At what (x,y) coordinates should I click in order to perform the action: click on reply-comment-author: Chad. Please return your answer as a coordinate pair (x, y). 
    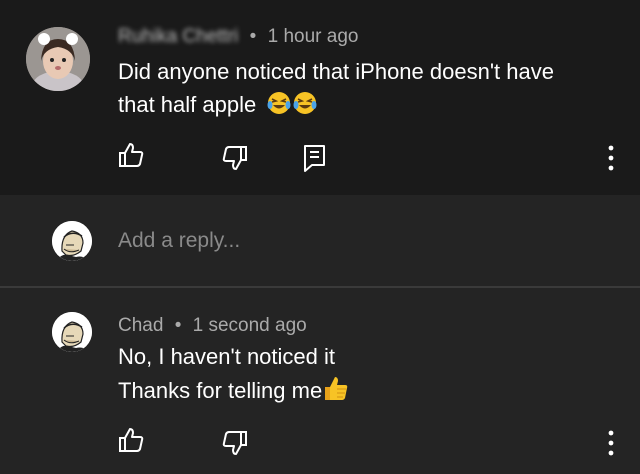
    Looking at the image, I should click on (140, 325).